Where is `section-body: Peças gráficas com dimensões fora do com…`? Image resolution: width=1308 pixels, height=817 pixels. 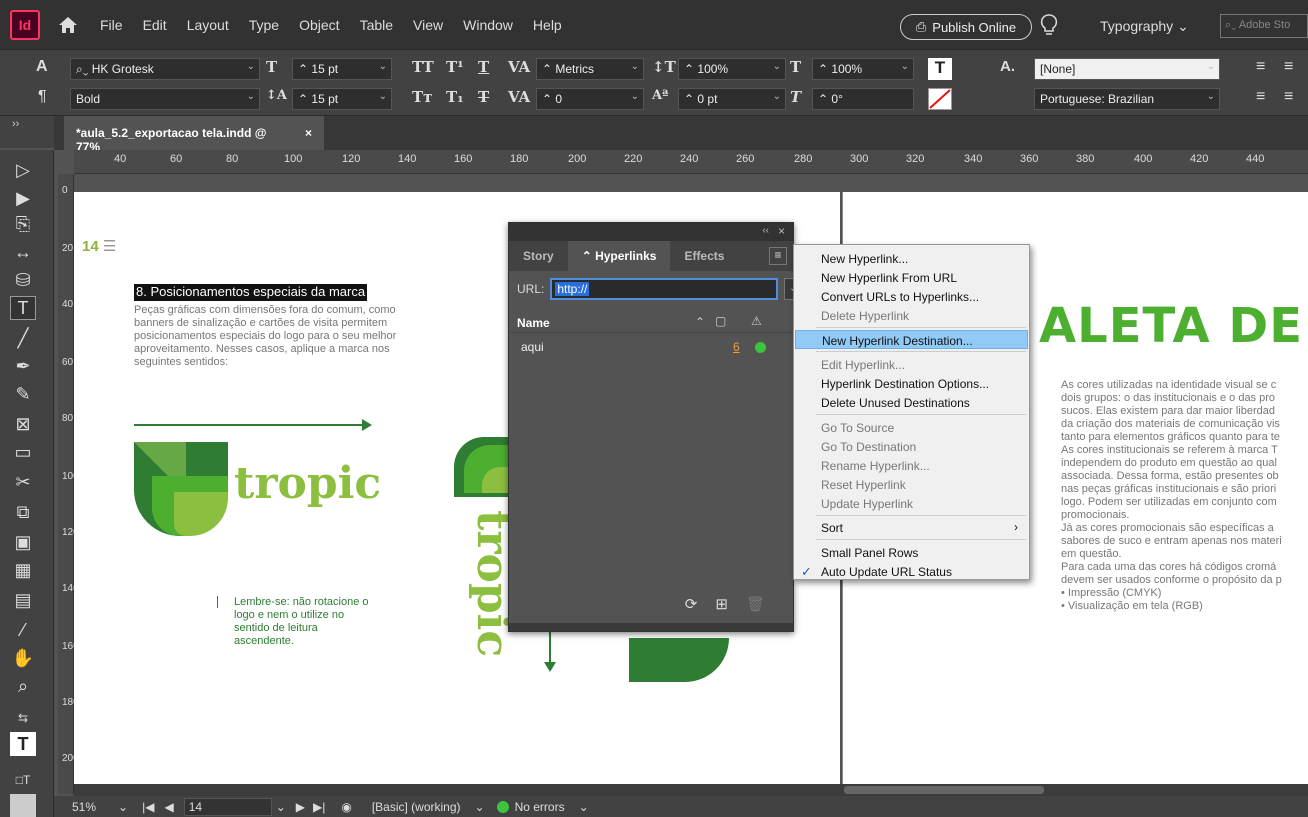
section-body: Peças gráficas com dimensões fora do com… is located at coordinates (284, 336).